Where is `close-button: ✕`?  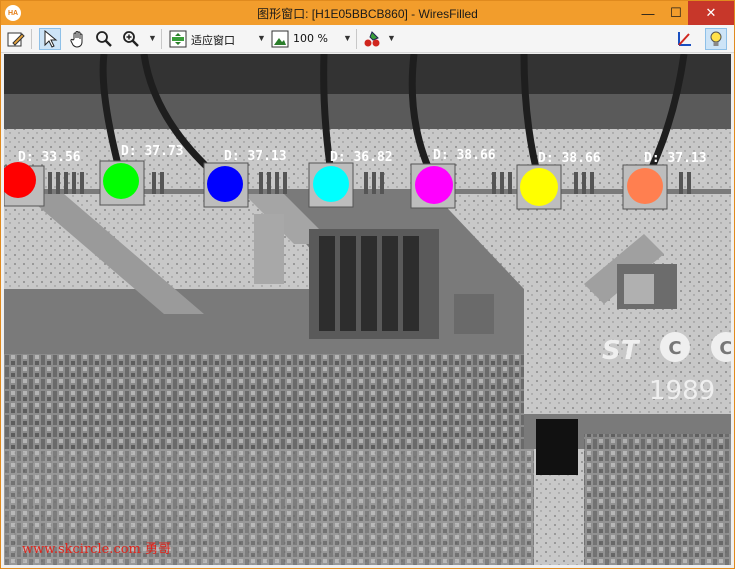
close-button: ✕ is located at coordinates (711, 13).